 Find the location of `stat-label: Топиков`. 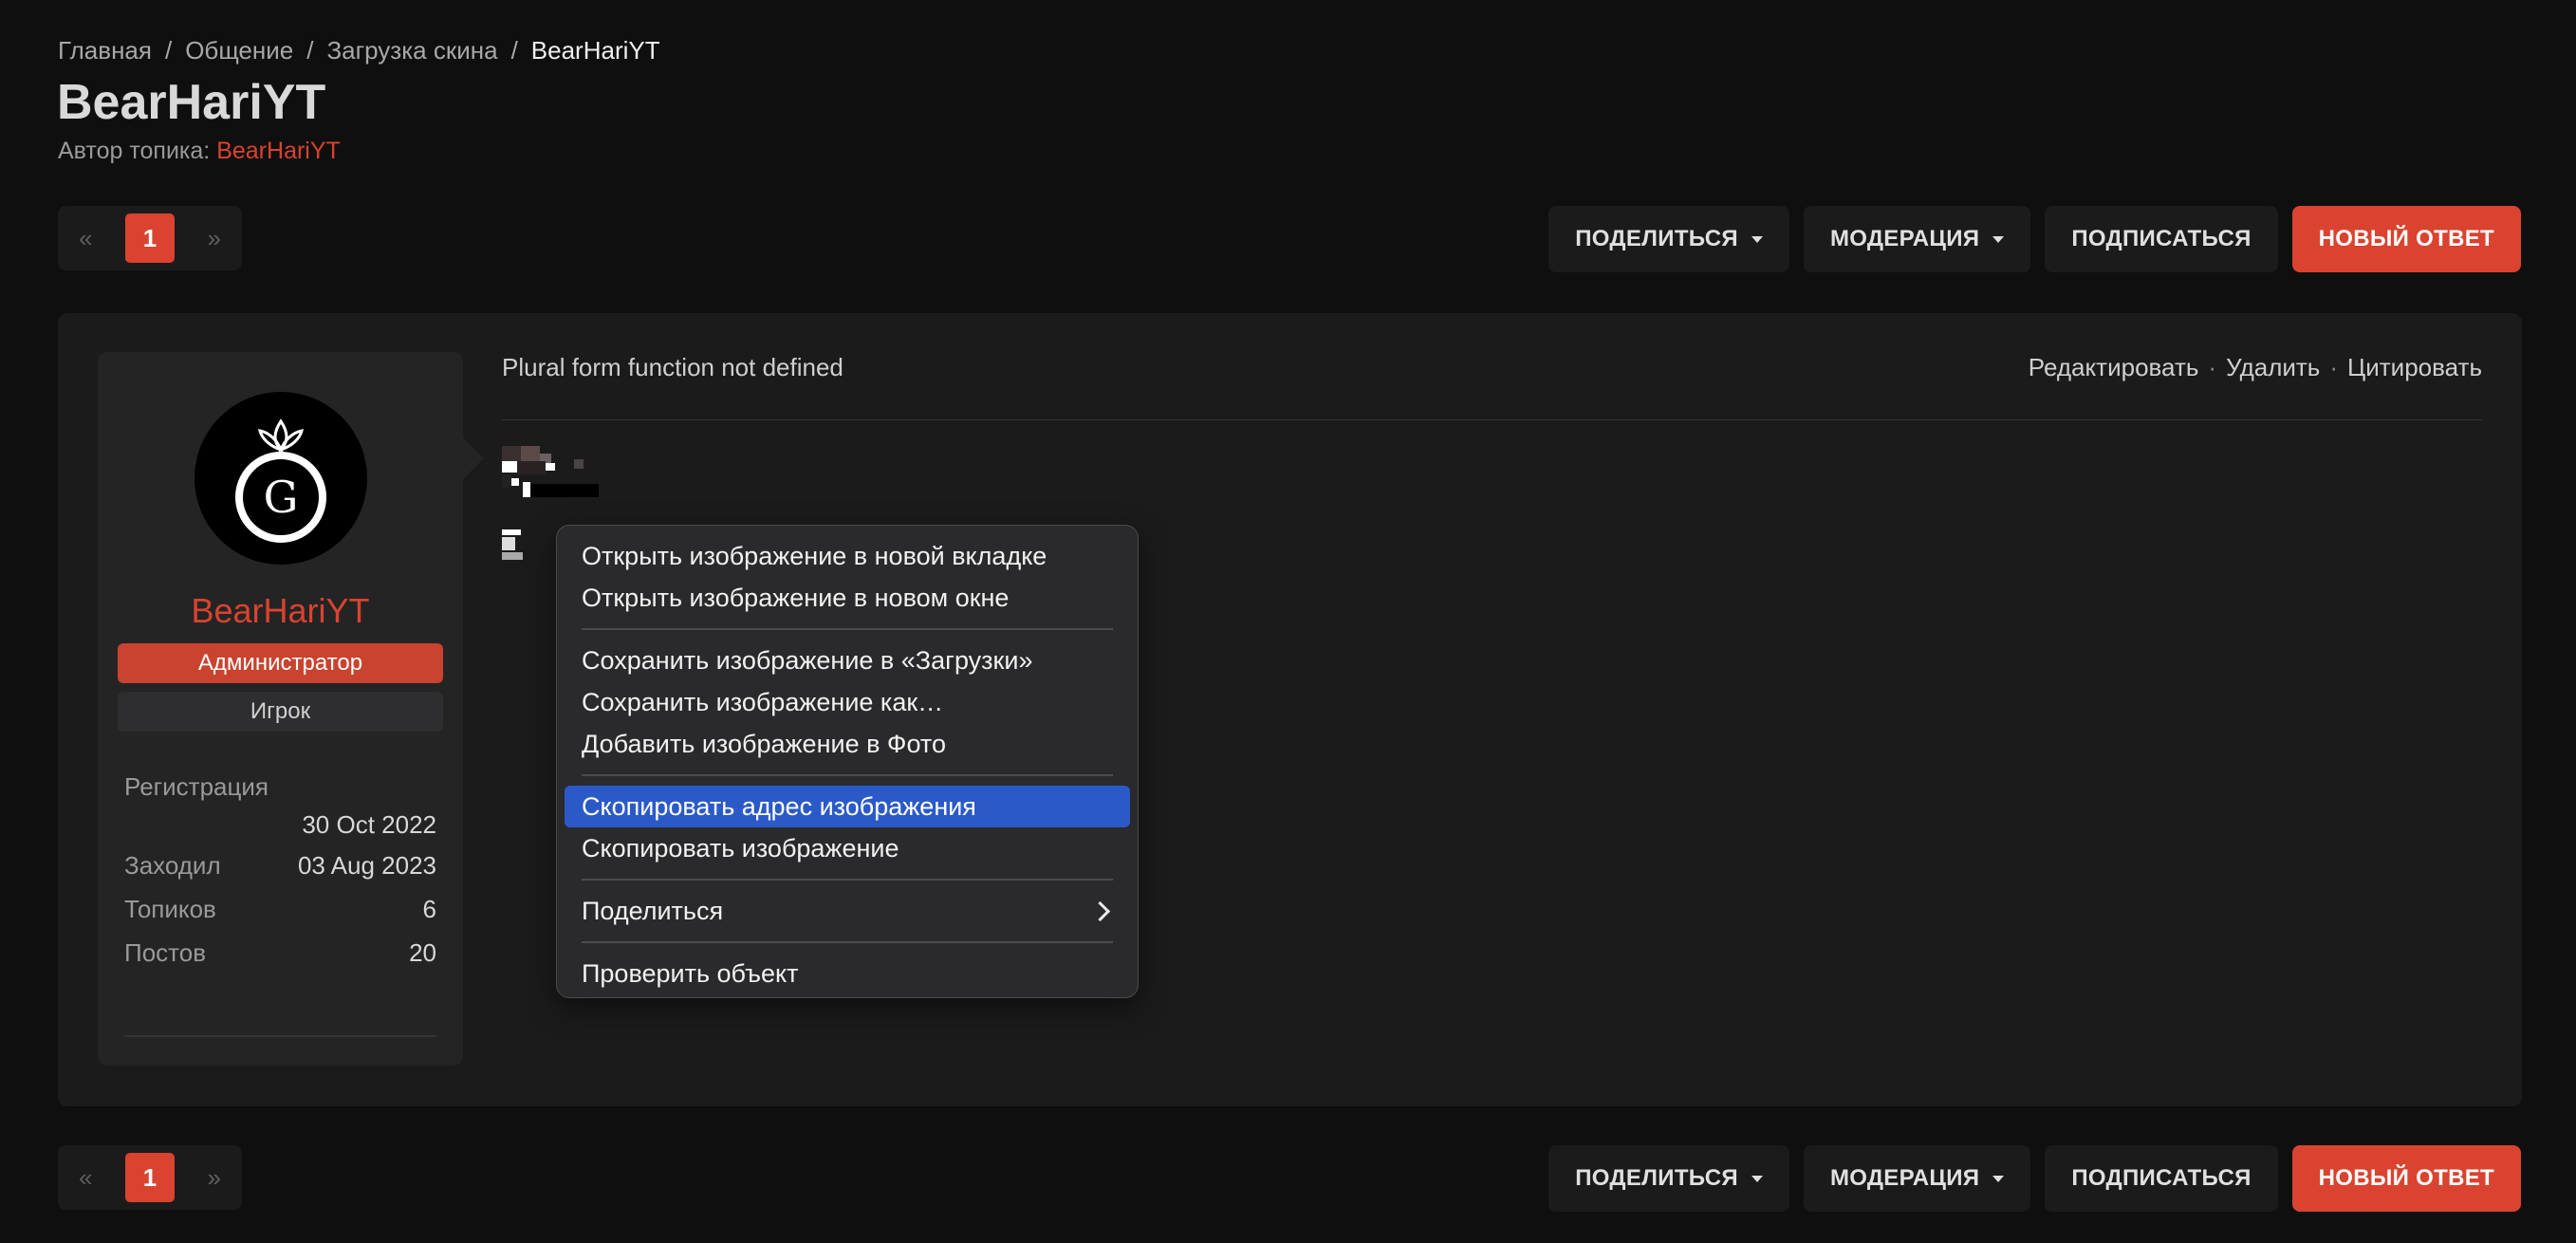

stat-label: Топиков is located at coordinates (170, 908).